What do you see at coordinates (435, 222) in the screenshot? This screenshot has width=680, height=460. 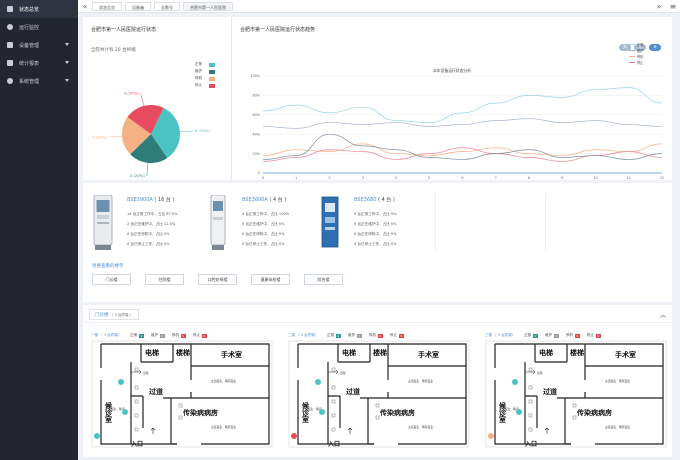 I see `divider` at bounding box center [435, 222].